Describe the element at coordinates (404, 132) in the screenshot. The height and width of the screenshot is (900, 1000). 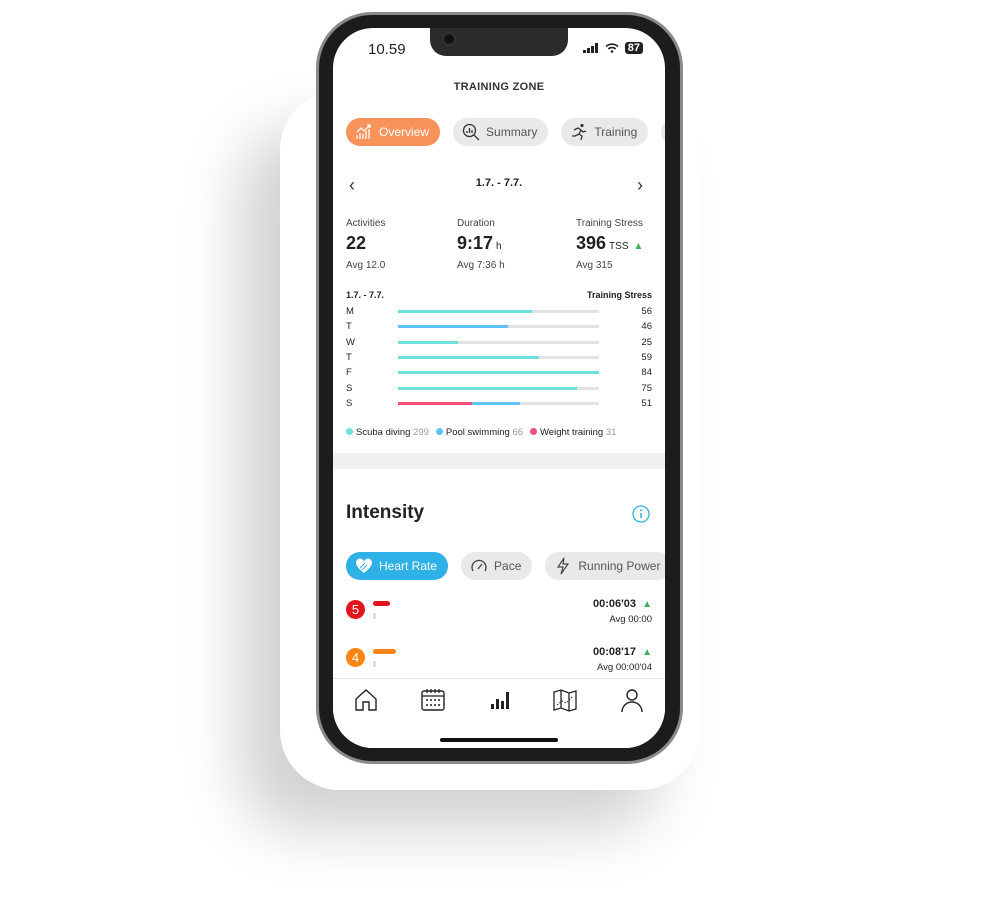
I see `tab-label: Overview` at that location.